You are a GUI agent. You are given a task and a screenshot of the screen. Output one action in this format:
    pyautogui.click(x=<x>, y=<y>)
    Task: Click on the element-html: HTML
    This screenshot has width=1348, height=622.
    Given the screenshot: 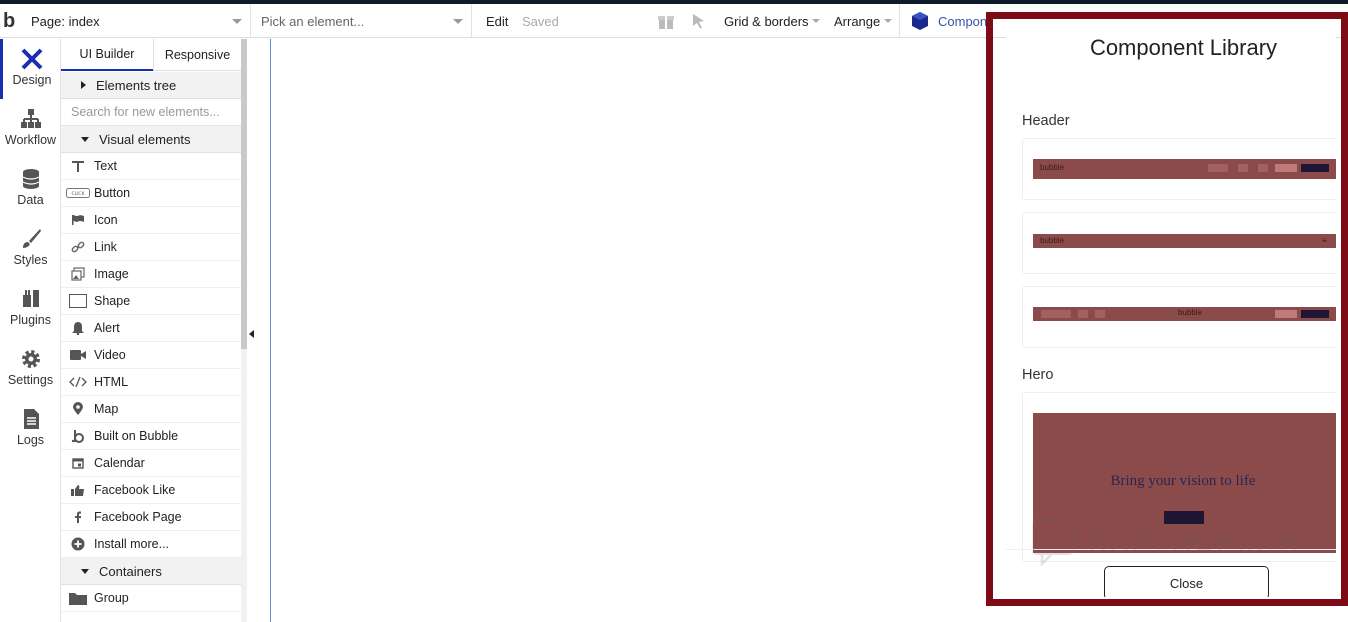 What is the action you would take?
    pyautogui.click(x=151, y=382)
    